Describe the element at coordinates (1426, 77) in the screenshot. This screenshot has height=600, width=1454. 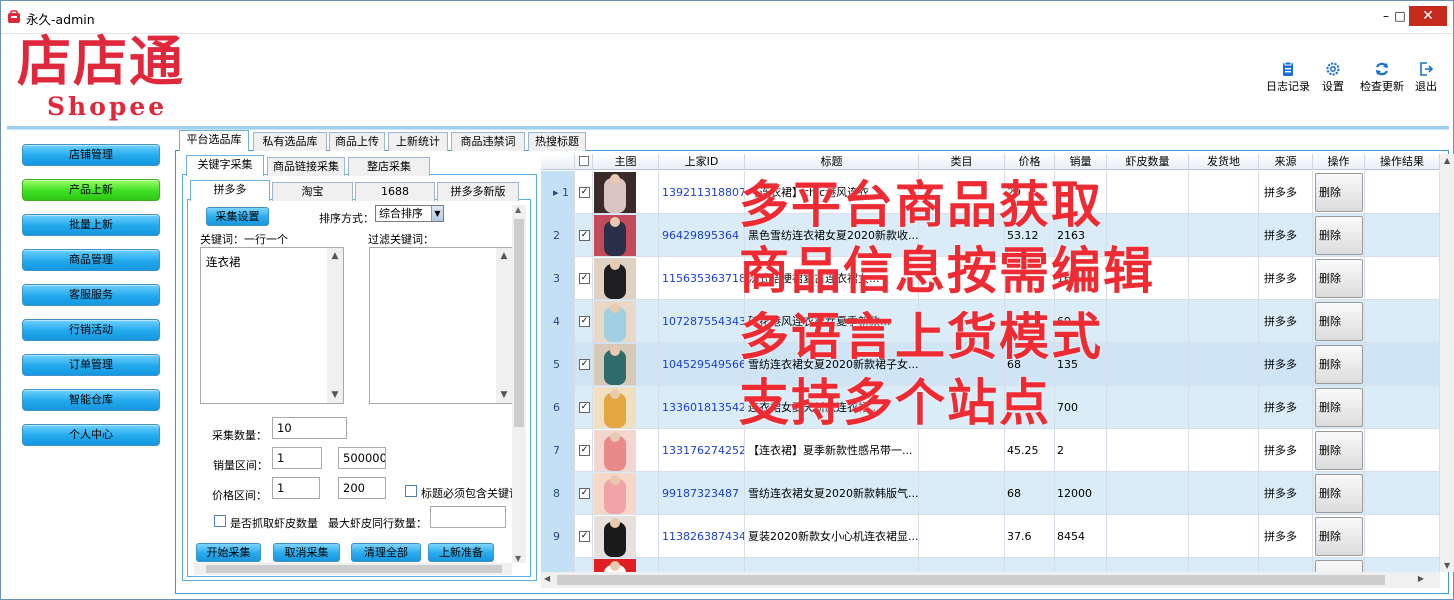
I see `toolbar-exit-button: 退出` at that location.